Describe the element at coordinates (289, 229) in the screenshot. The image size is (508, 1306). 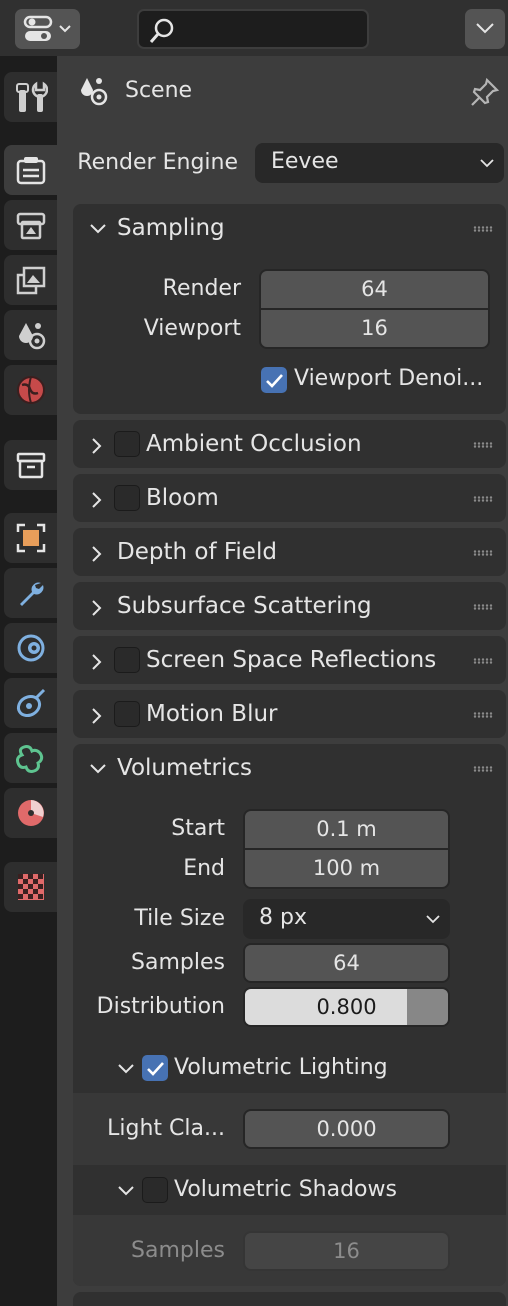
I see `sampling-header: Sampling` at that location.